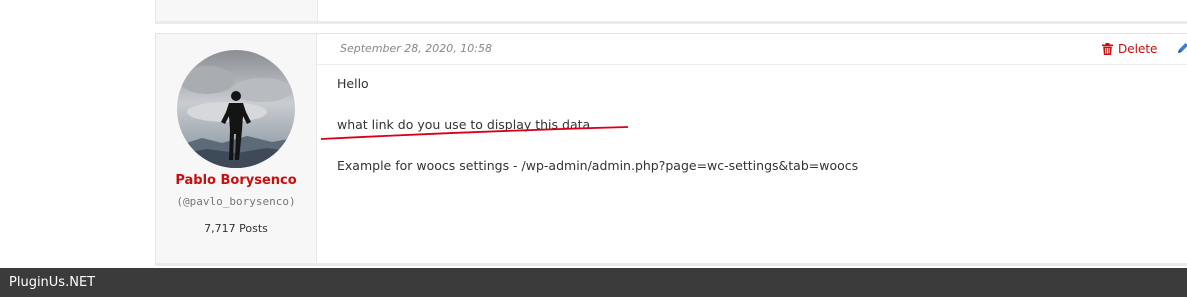  What do you see at coordinates (236, 180) in the screenshot?
I see `author-name: Pablo Borysenco` at bounding box center [236, 180].